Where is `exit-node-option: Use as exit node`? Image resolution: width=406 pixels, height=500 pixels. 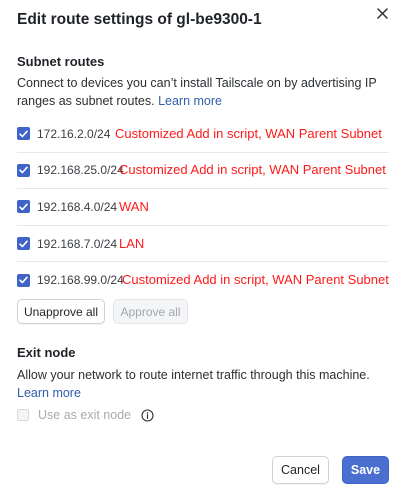
exit-node-option: Use as exit node is located at coordinates (85, 415).